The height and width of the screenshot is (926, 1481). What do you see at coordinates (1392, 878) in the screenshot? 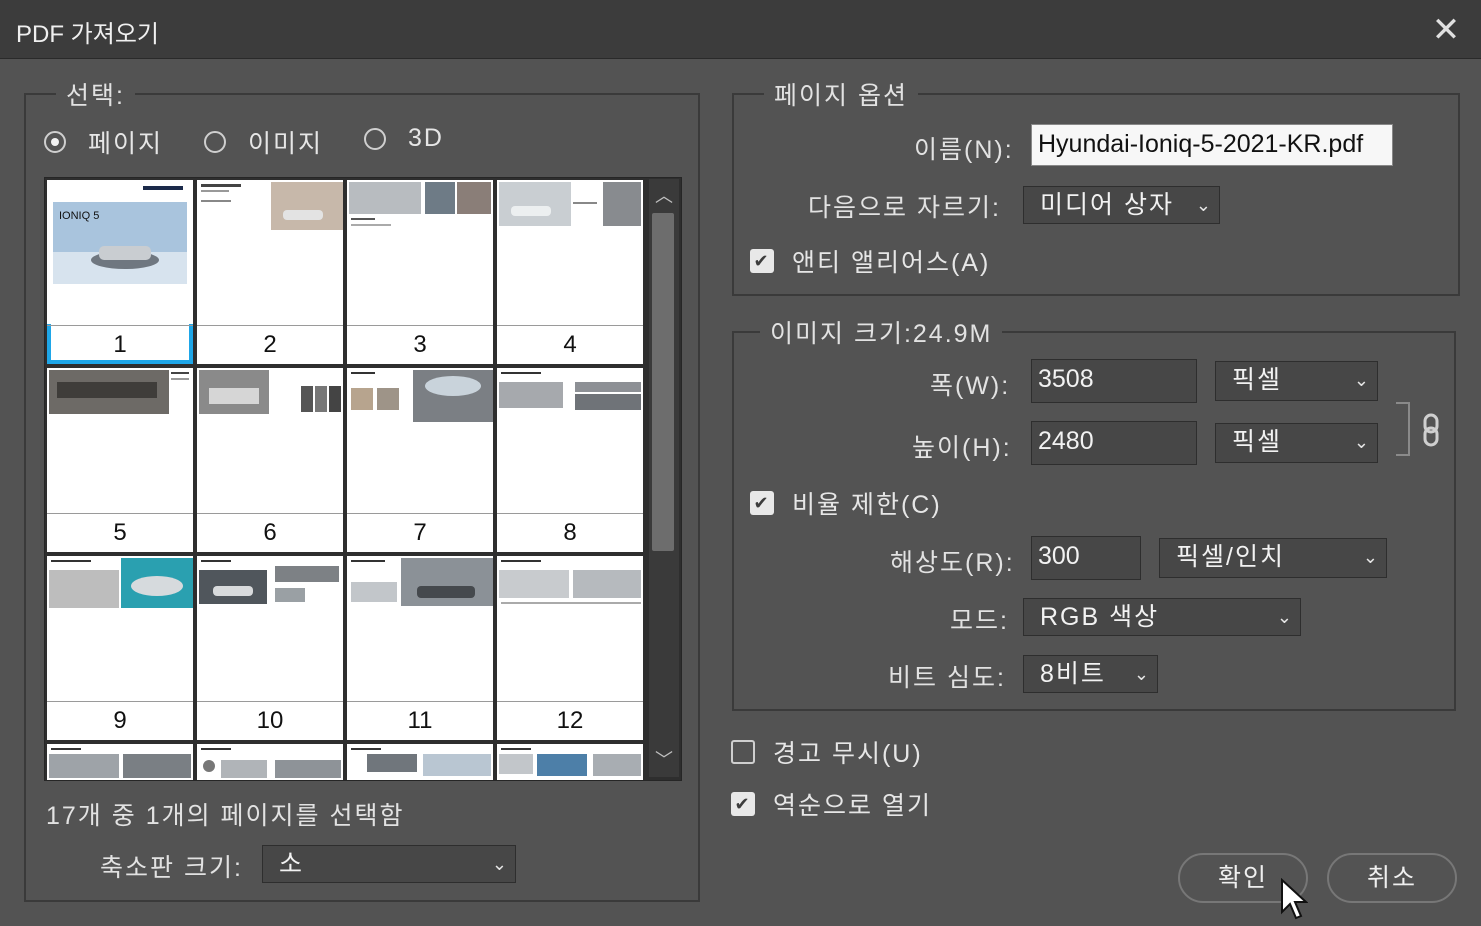
I see `cancel-button: 취소` at bounding box center [1392, 878].